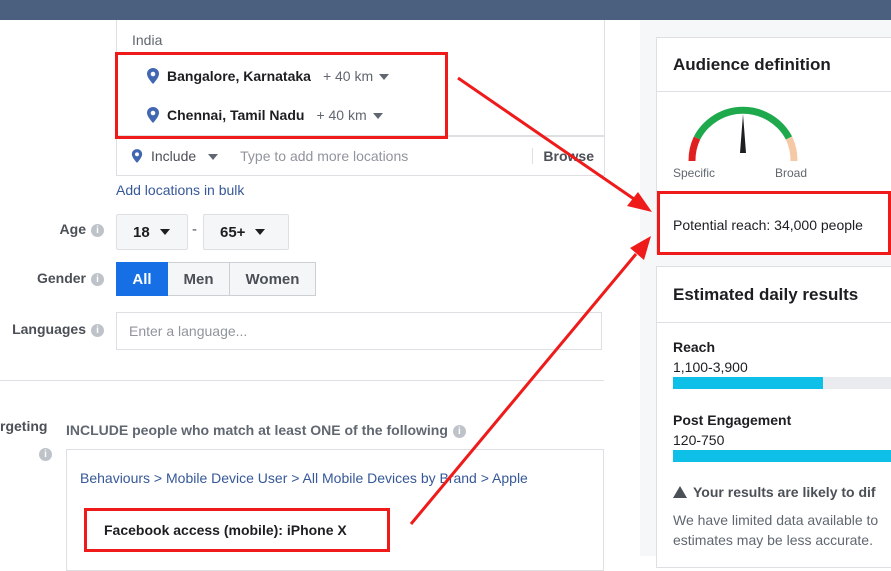  Describe the element at coordinates (386, 156) in the screenshot. I see `location-search-input: Type to add more locations` at that location.